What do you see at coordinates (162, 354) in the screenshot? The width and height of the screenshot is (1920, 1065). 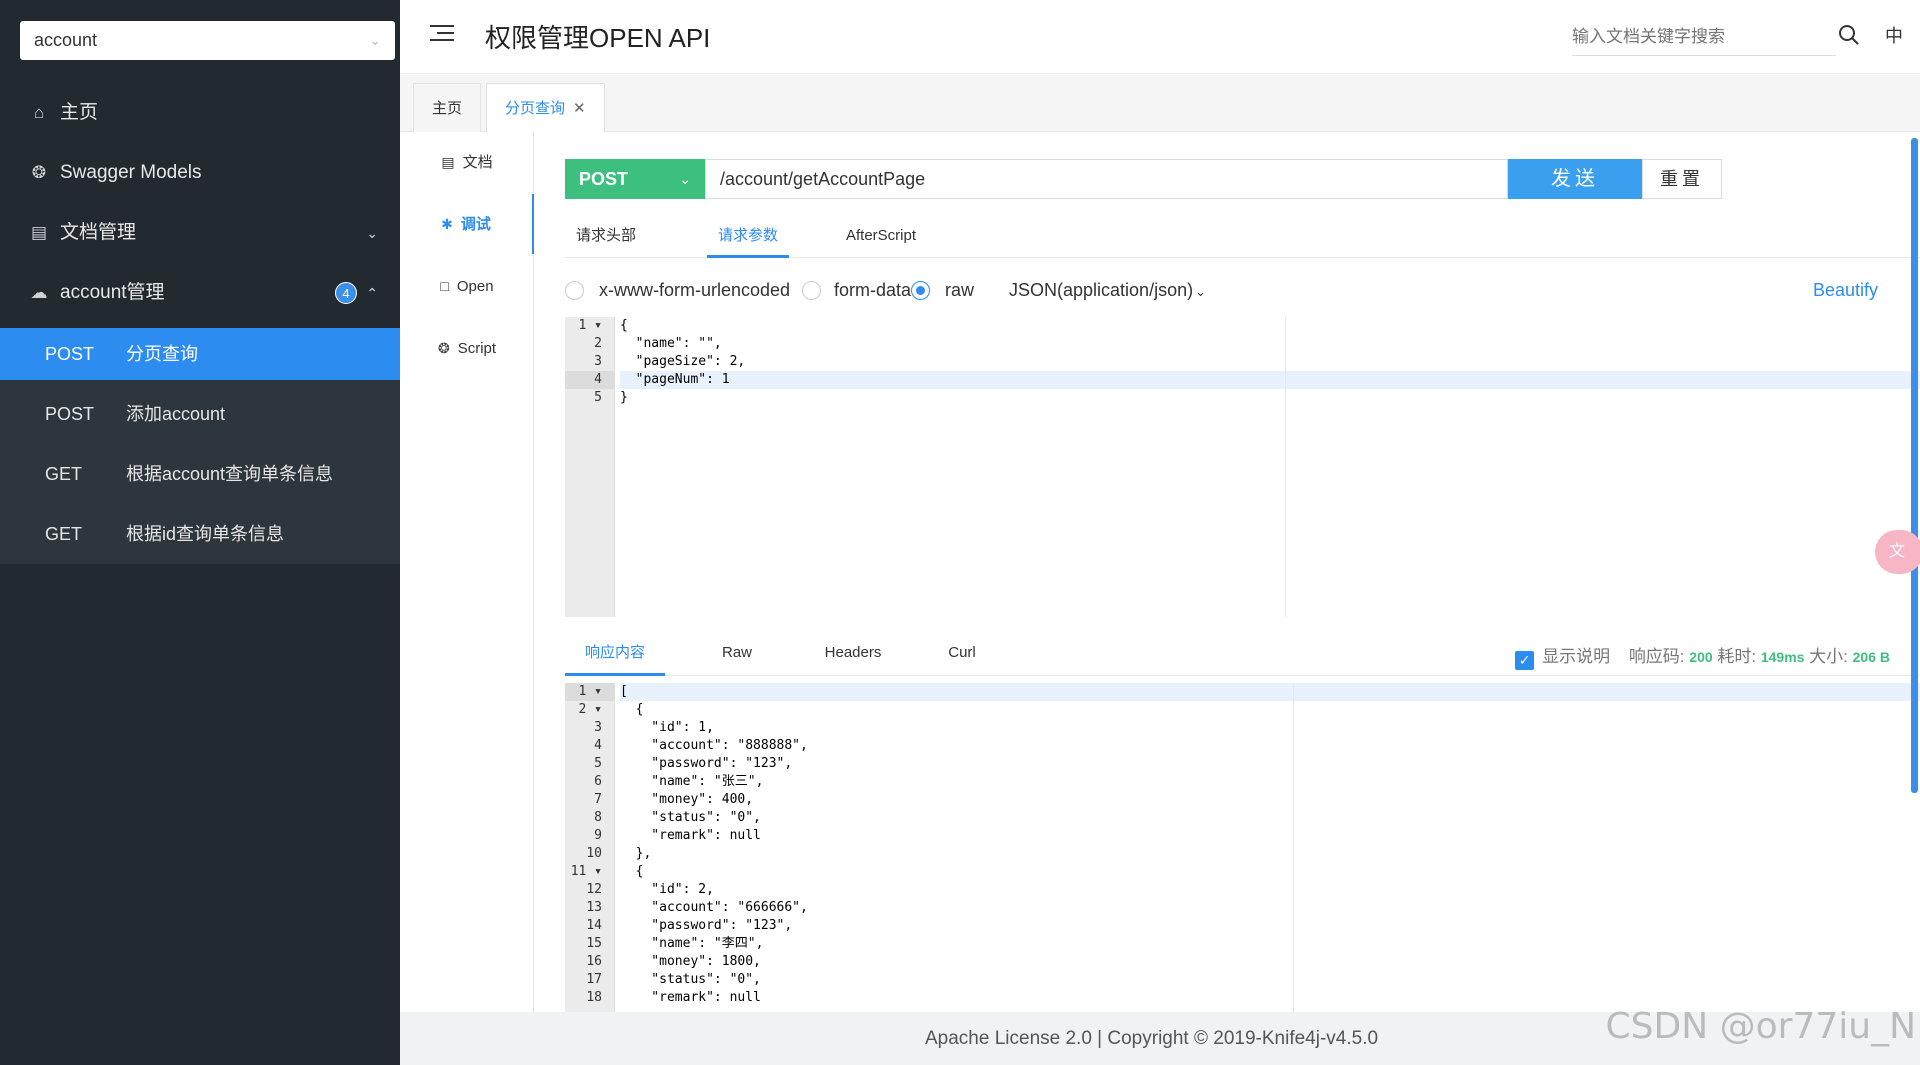 I see `api-name: 分页查询` at bounding box center [162, 354].